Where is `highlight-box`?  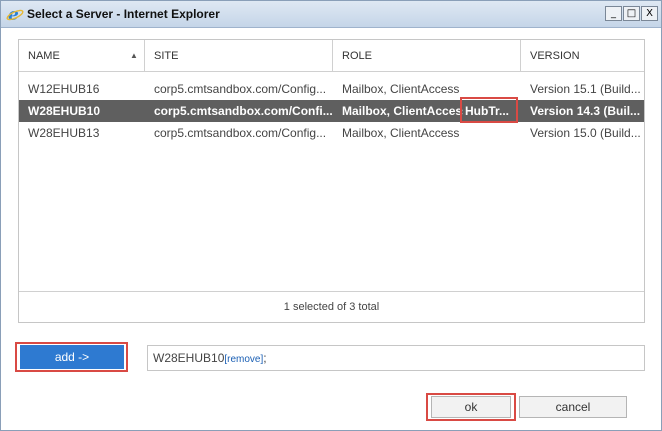 highlight-box is located at coordinates (489, 110).